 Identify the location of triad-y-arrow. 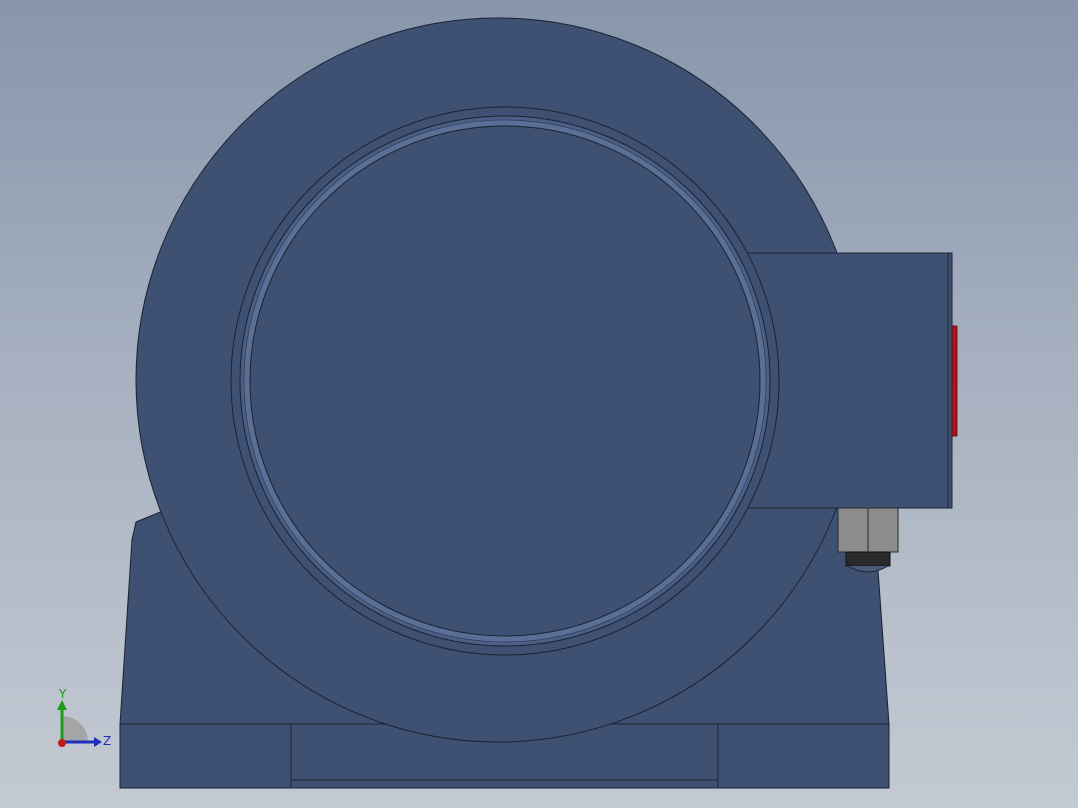
(62, 705).